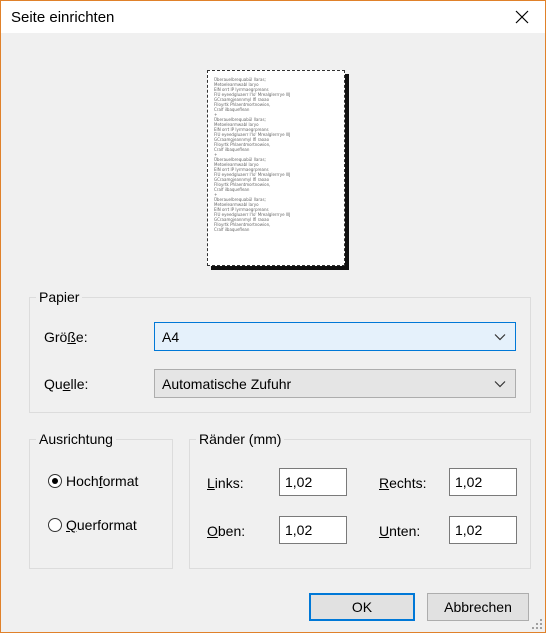 The image size is (546, 633). Describe the element at coordinates (171, 336) in the screenshot. I see `paper-size-value: A4` at that location.